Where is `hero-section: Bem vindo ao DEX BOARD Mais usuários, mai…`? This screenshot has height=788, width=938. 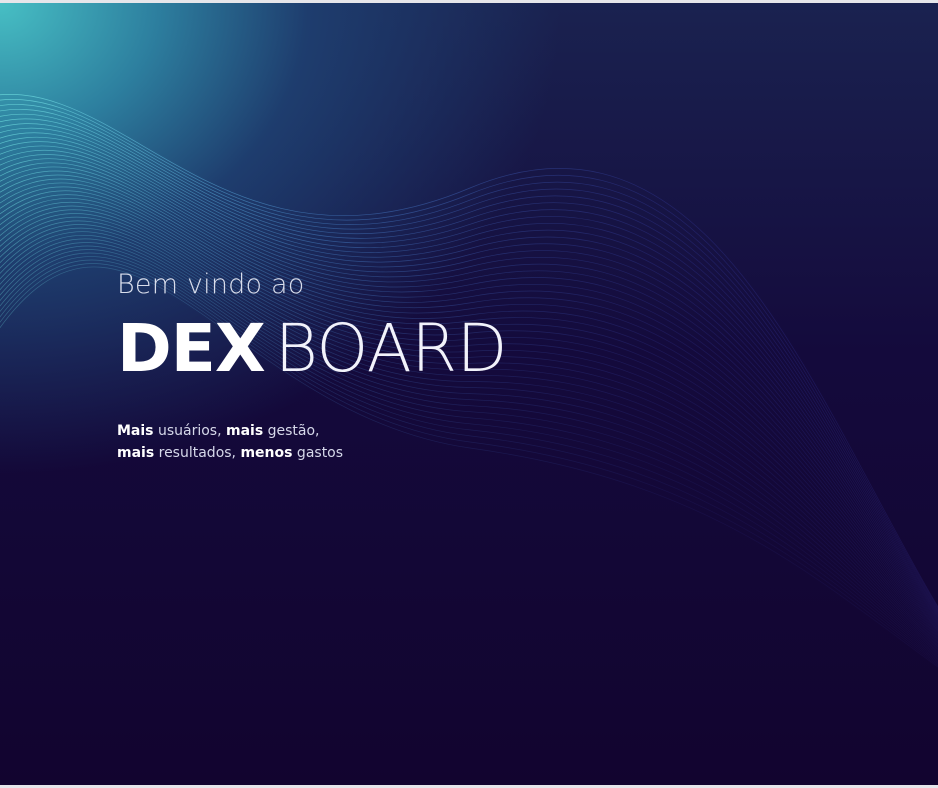 hero-section: Bem vindo ao DEX BOARD Mais usuários, mai… is located at coordinates (312, 366).